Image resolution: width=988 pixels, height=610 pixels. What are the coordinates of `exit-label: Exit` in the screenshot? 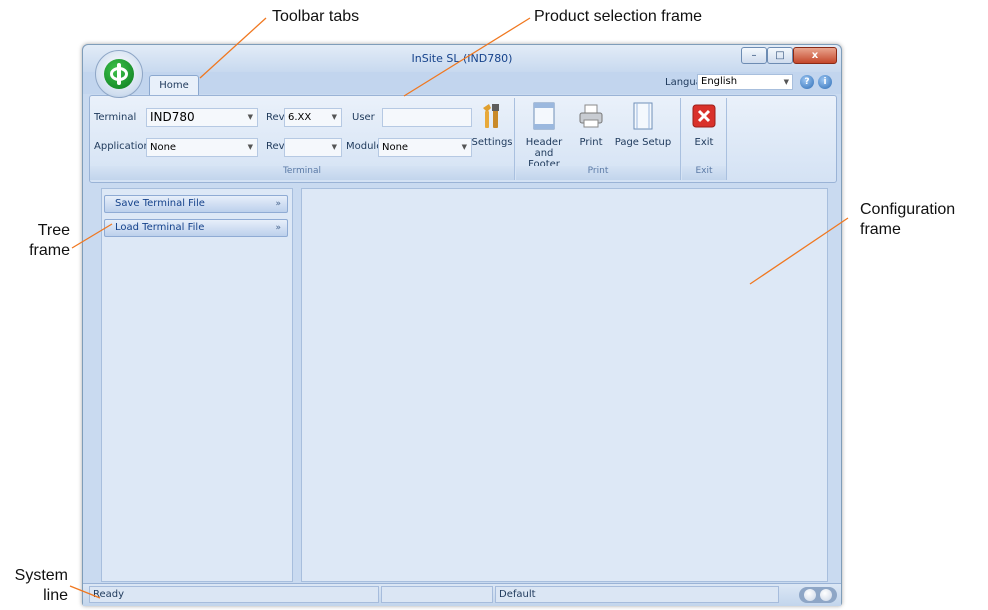 It's located at (704, 142).